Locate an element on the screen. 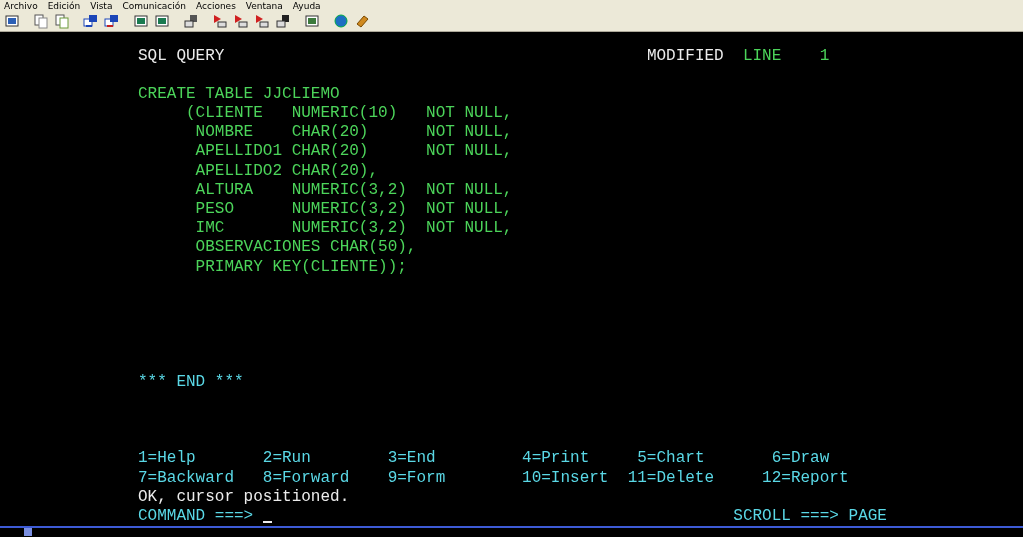 The width and height of the screenshot is (1023, 537). sql-line: PESO NUMERIC(3,2) NOT NULL, is located at coordinates (354, 210).